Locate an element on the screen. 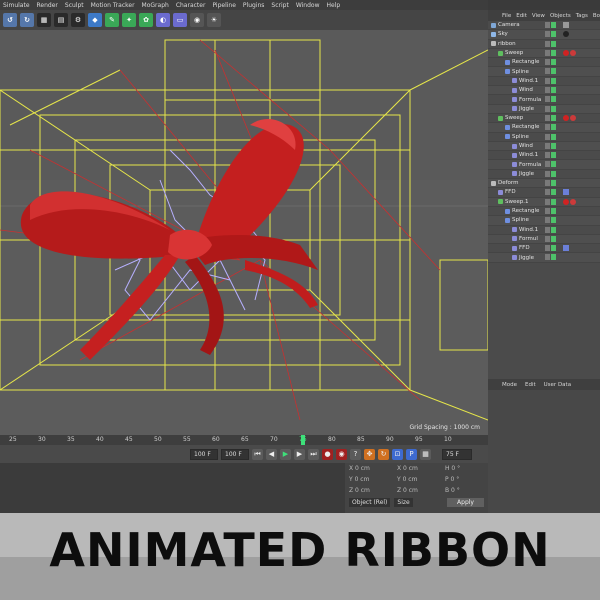 This screenshot has width=600, height=600. coord-field-x: X 0 cm is located at coordinates (370, 468).